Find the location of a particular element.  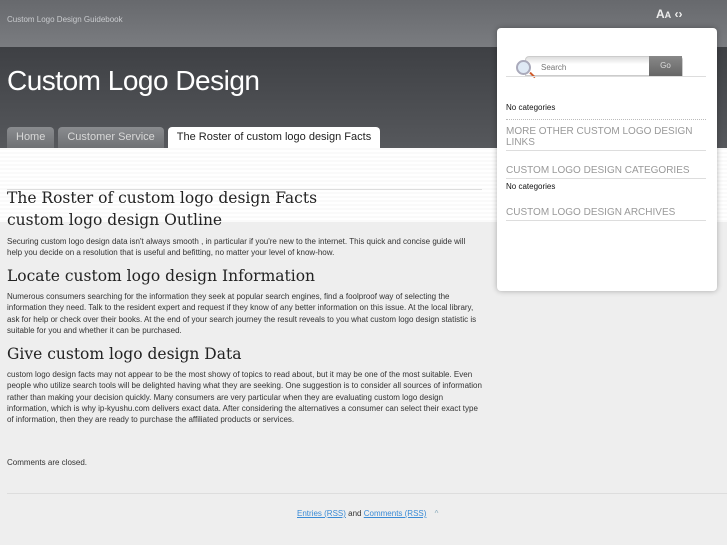

font-increase-icon: A is located at coordinates (660, 14).